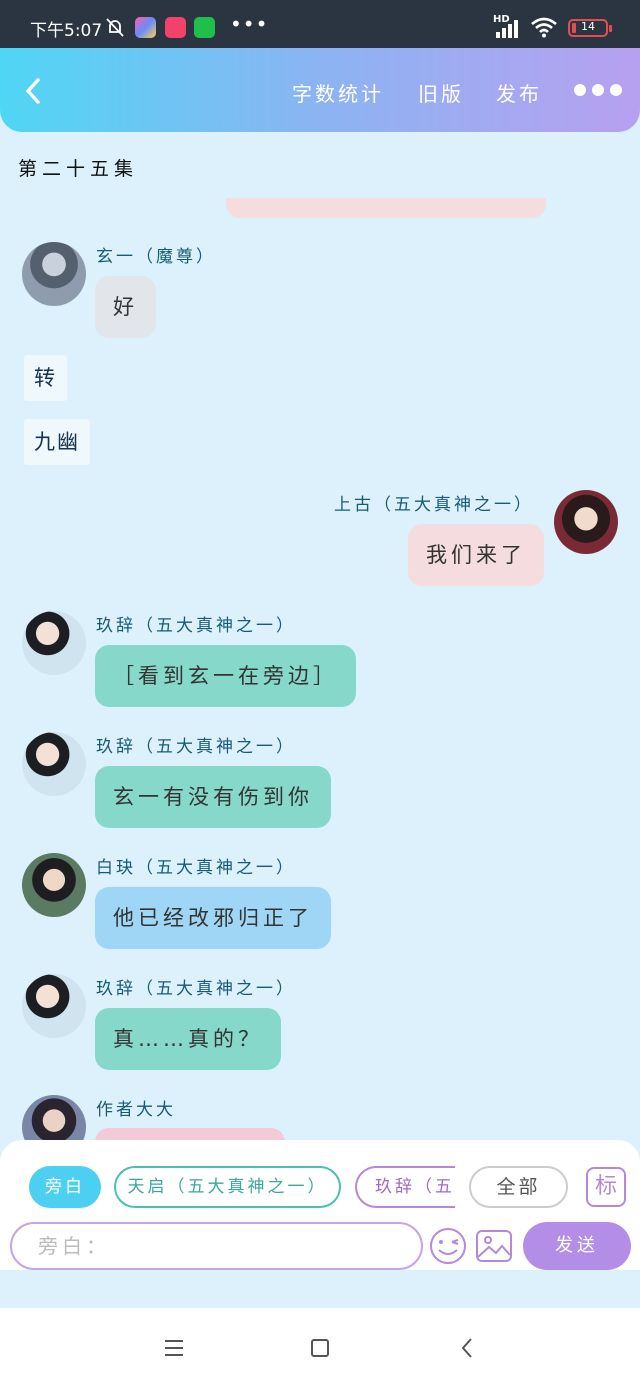 The width and height of the screenshot is (640, 1387). What do you see at coordinates (78, 169) in the screenshot?
I see `episode-title: 第二十五集` at bounding box center [78, 169].